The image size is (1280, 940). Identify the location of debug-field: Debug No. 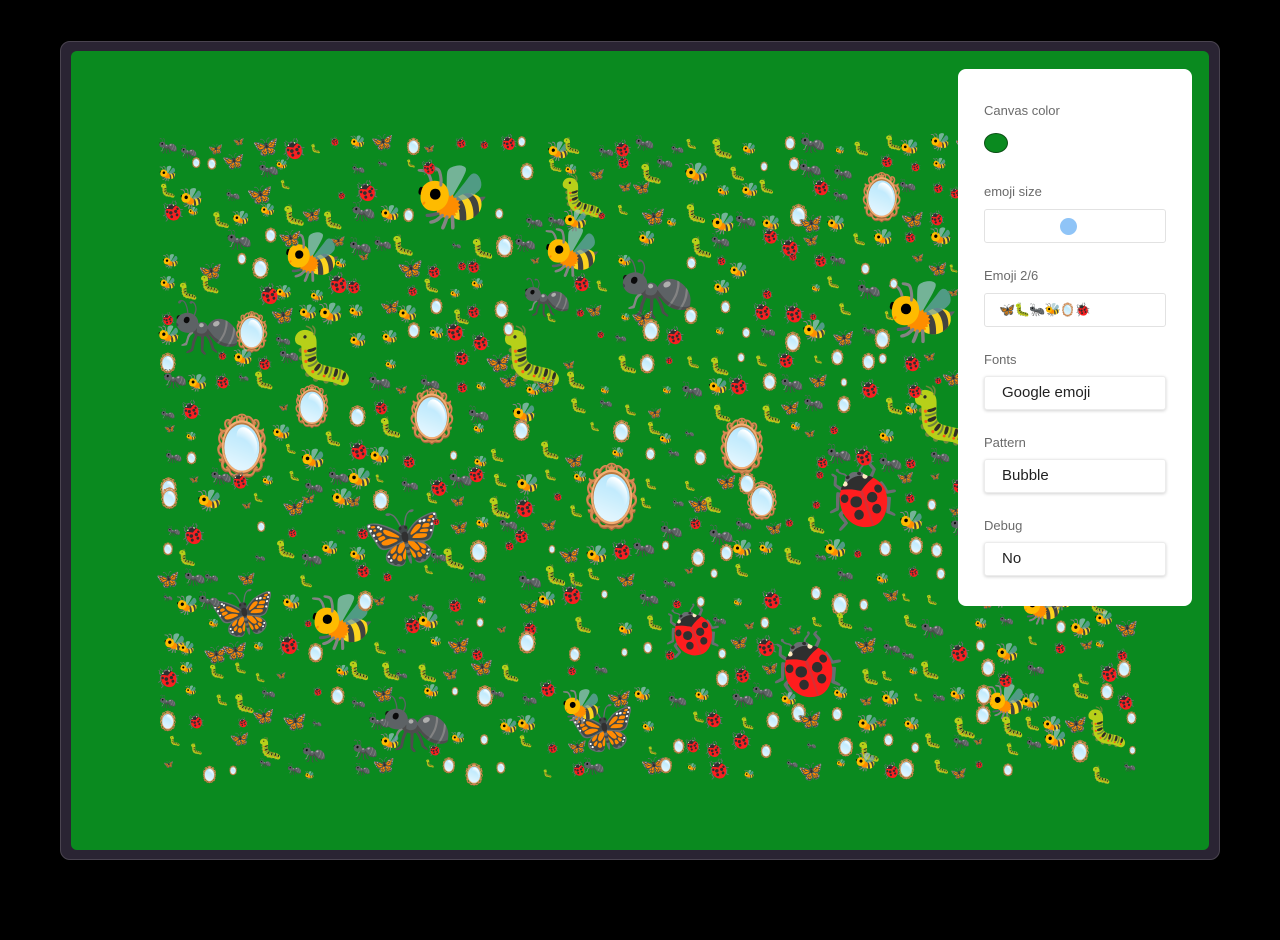
(1075, 547).